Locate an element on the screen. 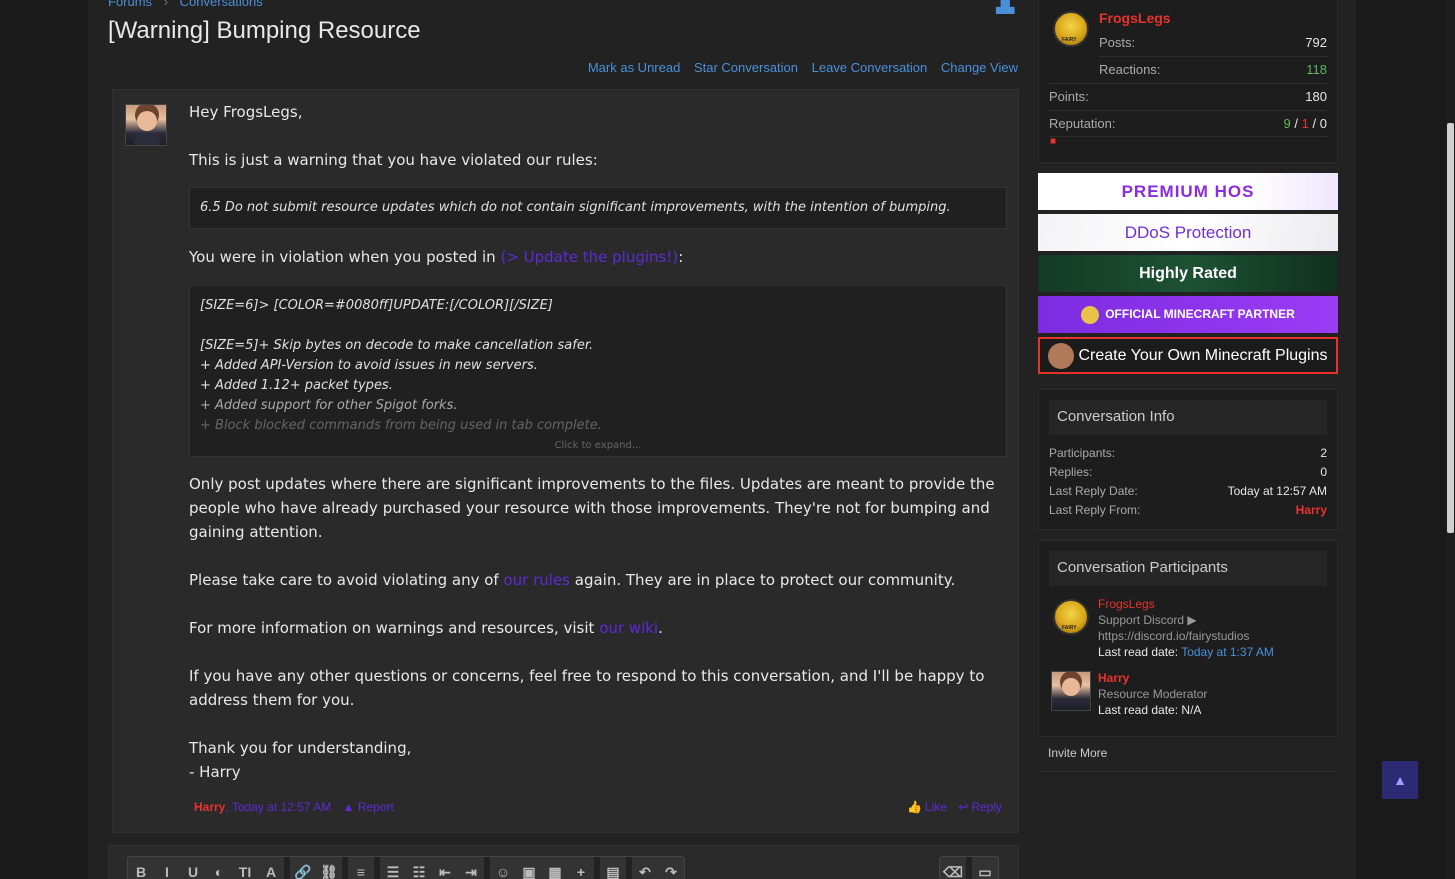  color-button: ◐ is located at coordinates (219, 868).